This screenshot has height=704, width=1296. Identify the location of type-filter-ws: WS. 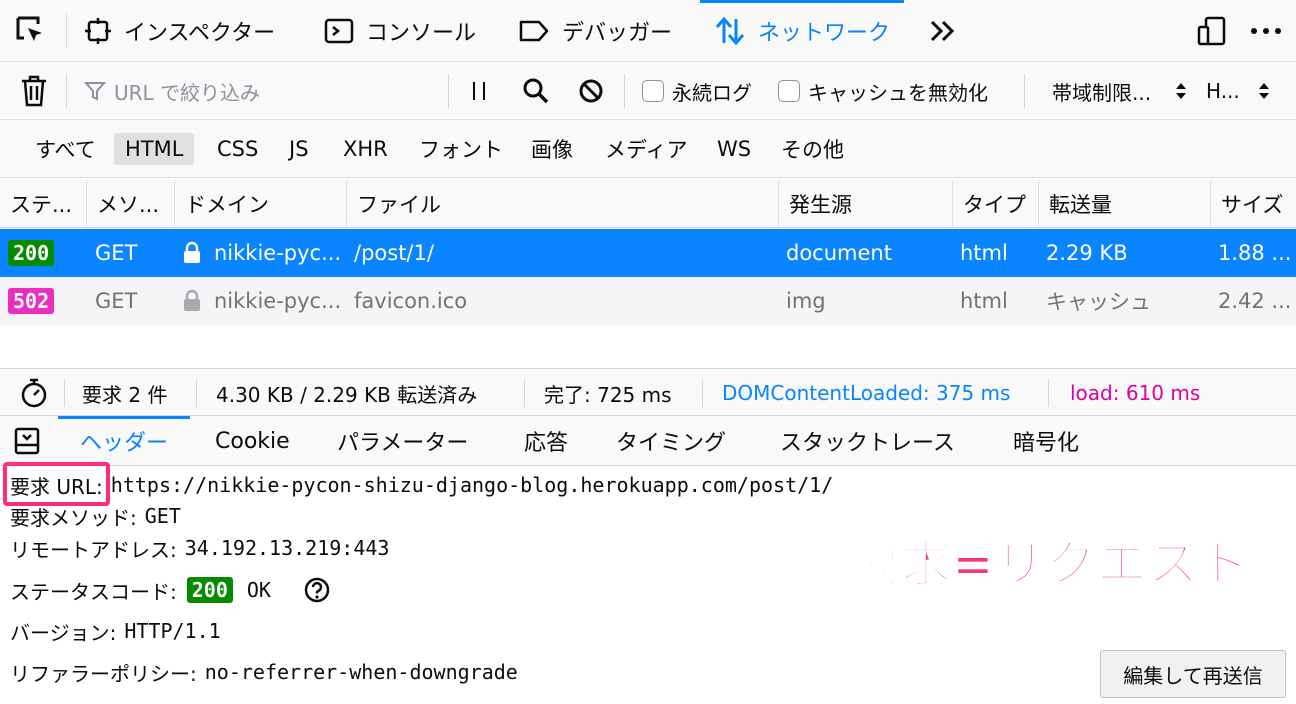
(734, 149).